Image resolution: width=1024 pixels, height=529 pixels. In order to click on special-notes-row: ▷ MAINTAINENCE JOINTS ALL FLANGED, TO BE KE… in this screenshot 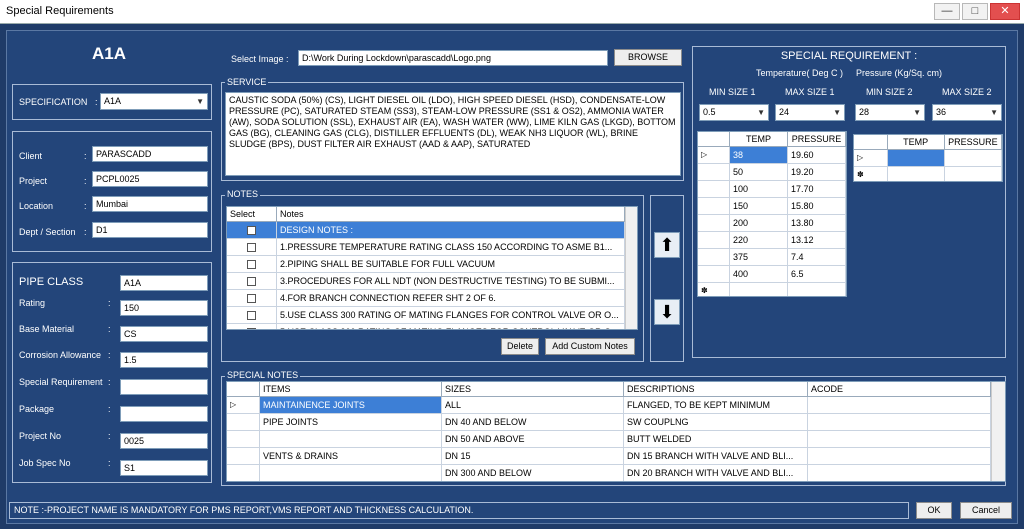, I will do `click(616, 405)`.